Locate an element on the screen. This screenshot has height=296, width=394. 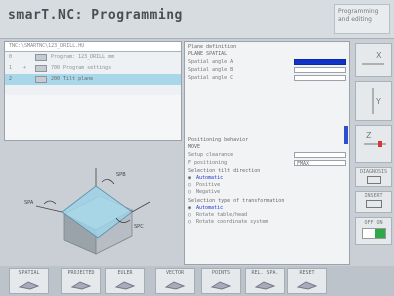
expand-icon: + is located at coordinates (24, 68).